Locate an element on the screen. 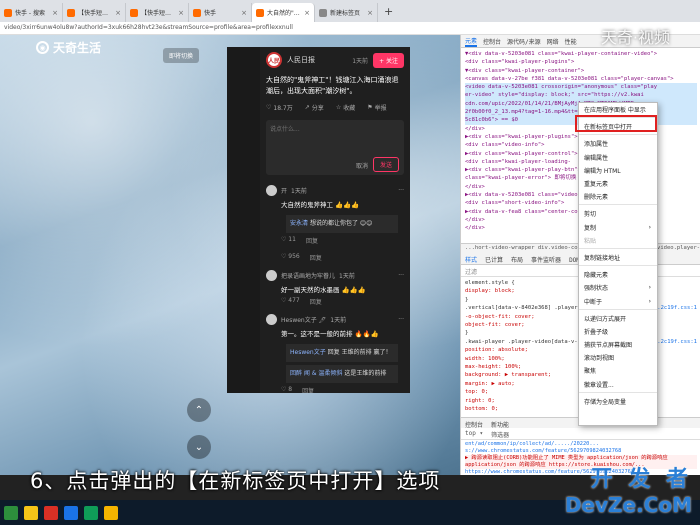 Image resolution: width=700 pixels, height=525 pixels. context-menu-item: 中断于 › is located at coordinates (618, 300).